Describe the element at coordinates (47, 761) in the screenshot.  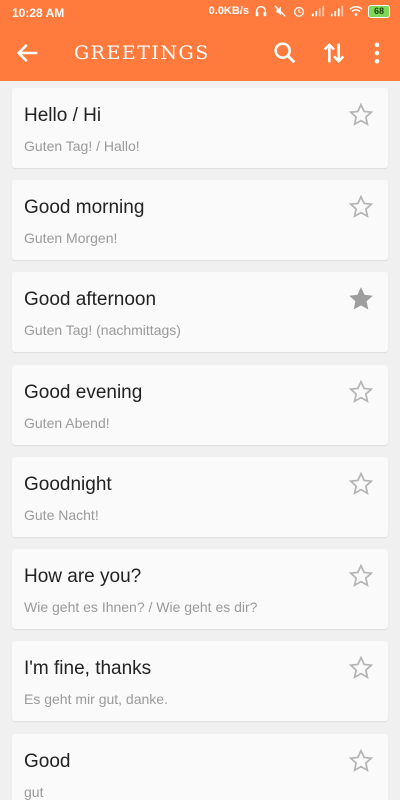
I see `phrase-english: Good` at that location.